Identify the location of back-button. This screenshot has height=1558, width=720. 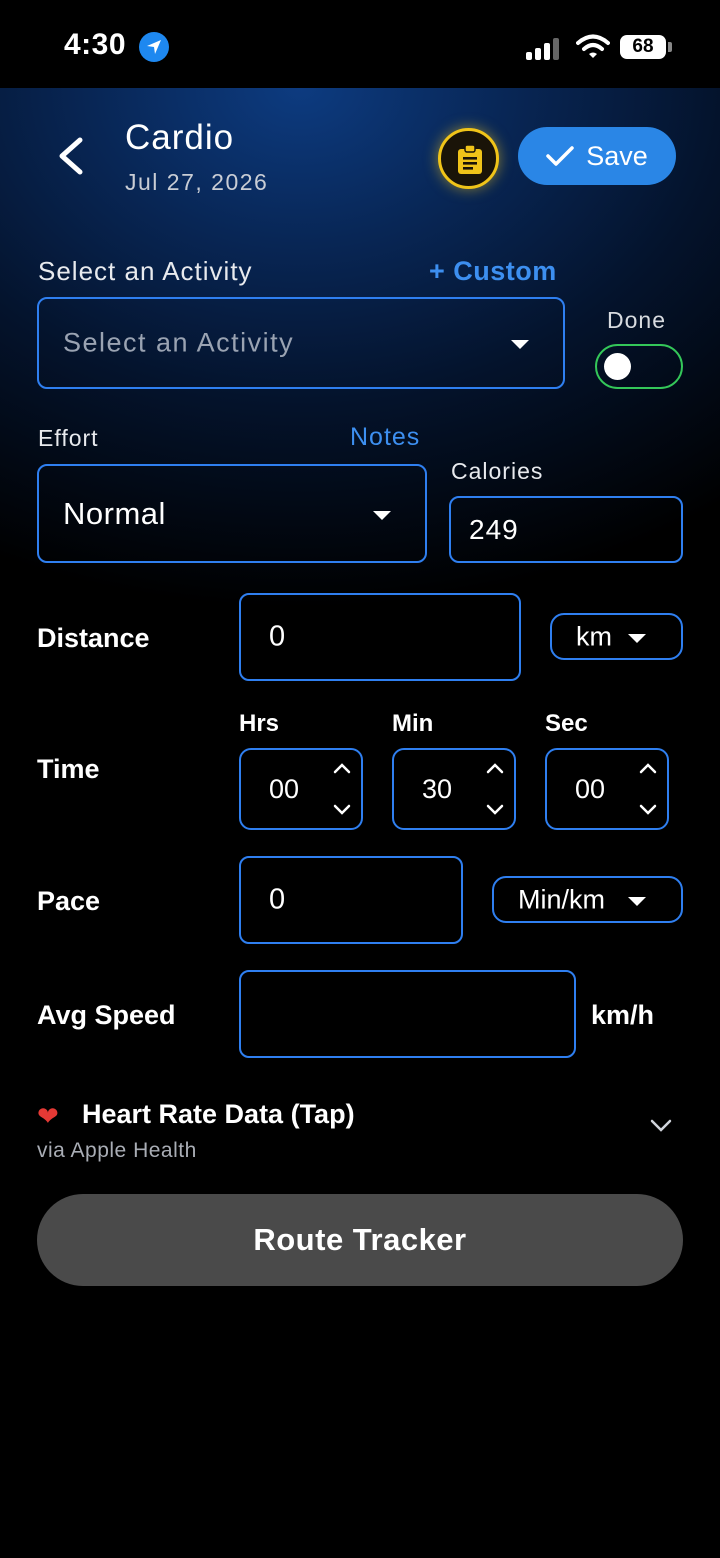
(72, 156).